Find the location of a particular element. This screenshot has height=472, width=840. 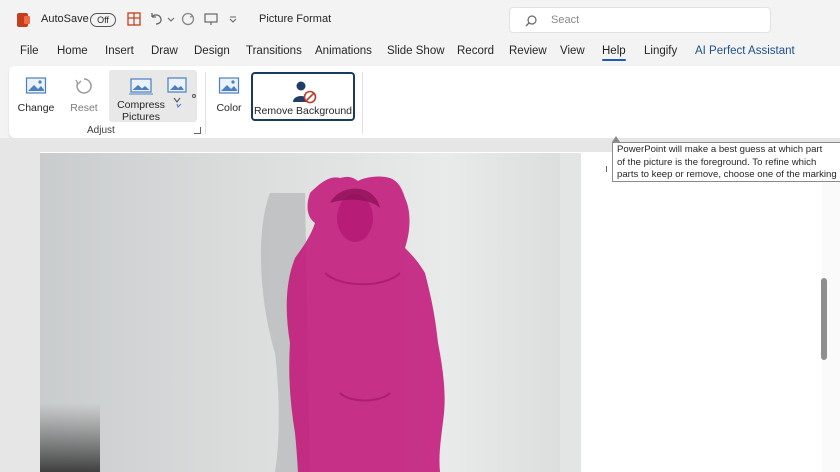

compress-label-1: Compress is located at coordinates (141, 105).